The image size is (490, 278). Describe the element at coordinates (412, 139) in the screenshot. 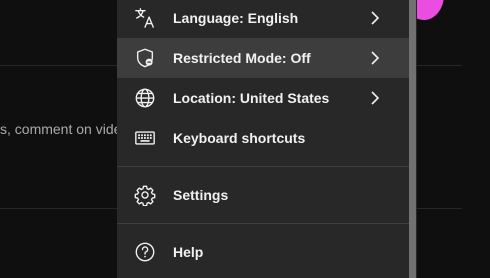

I see `menu-scrollbar` at that location.